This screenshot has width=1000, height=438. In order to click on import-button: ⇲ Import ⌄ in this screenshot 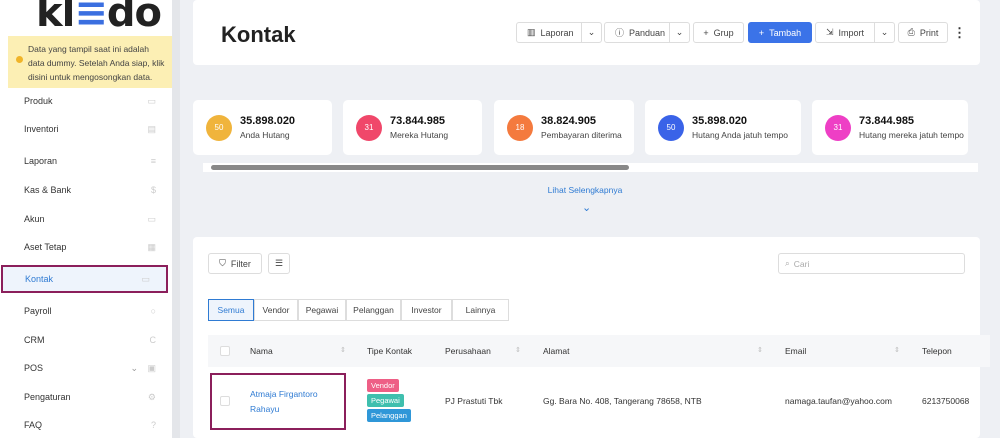, I will do `click(855, 32)`.